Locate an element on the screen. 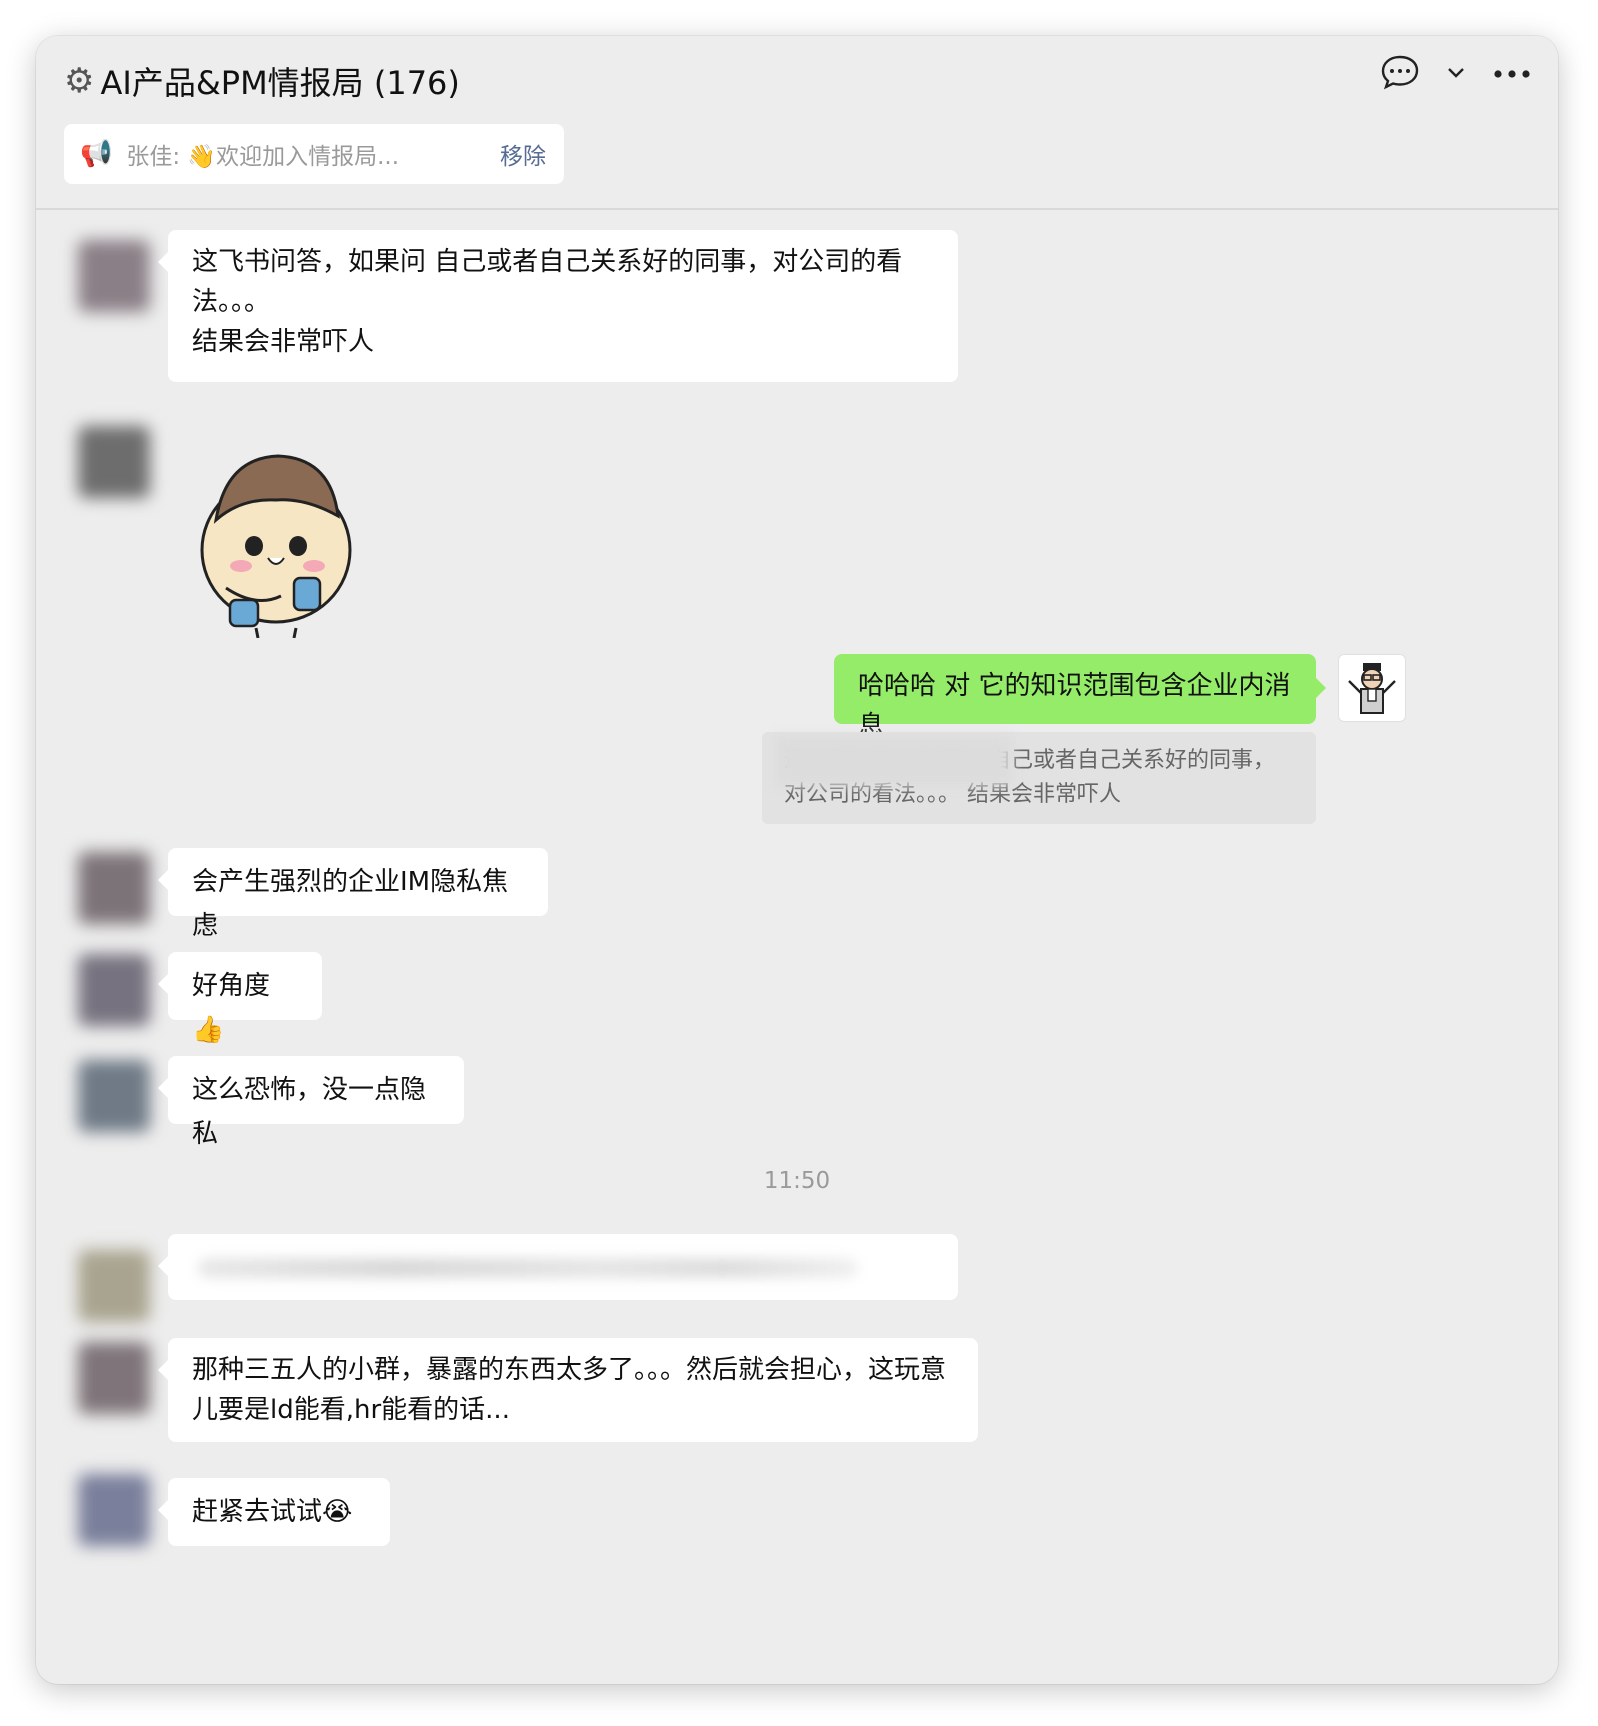  message-bubble: 好角度👍 is located at coordinates (240, 998).